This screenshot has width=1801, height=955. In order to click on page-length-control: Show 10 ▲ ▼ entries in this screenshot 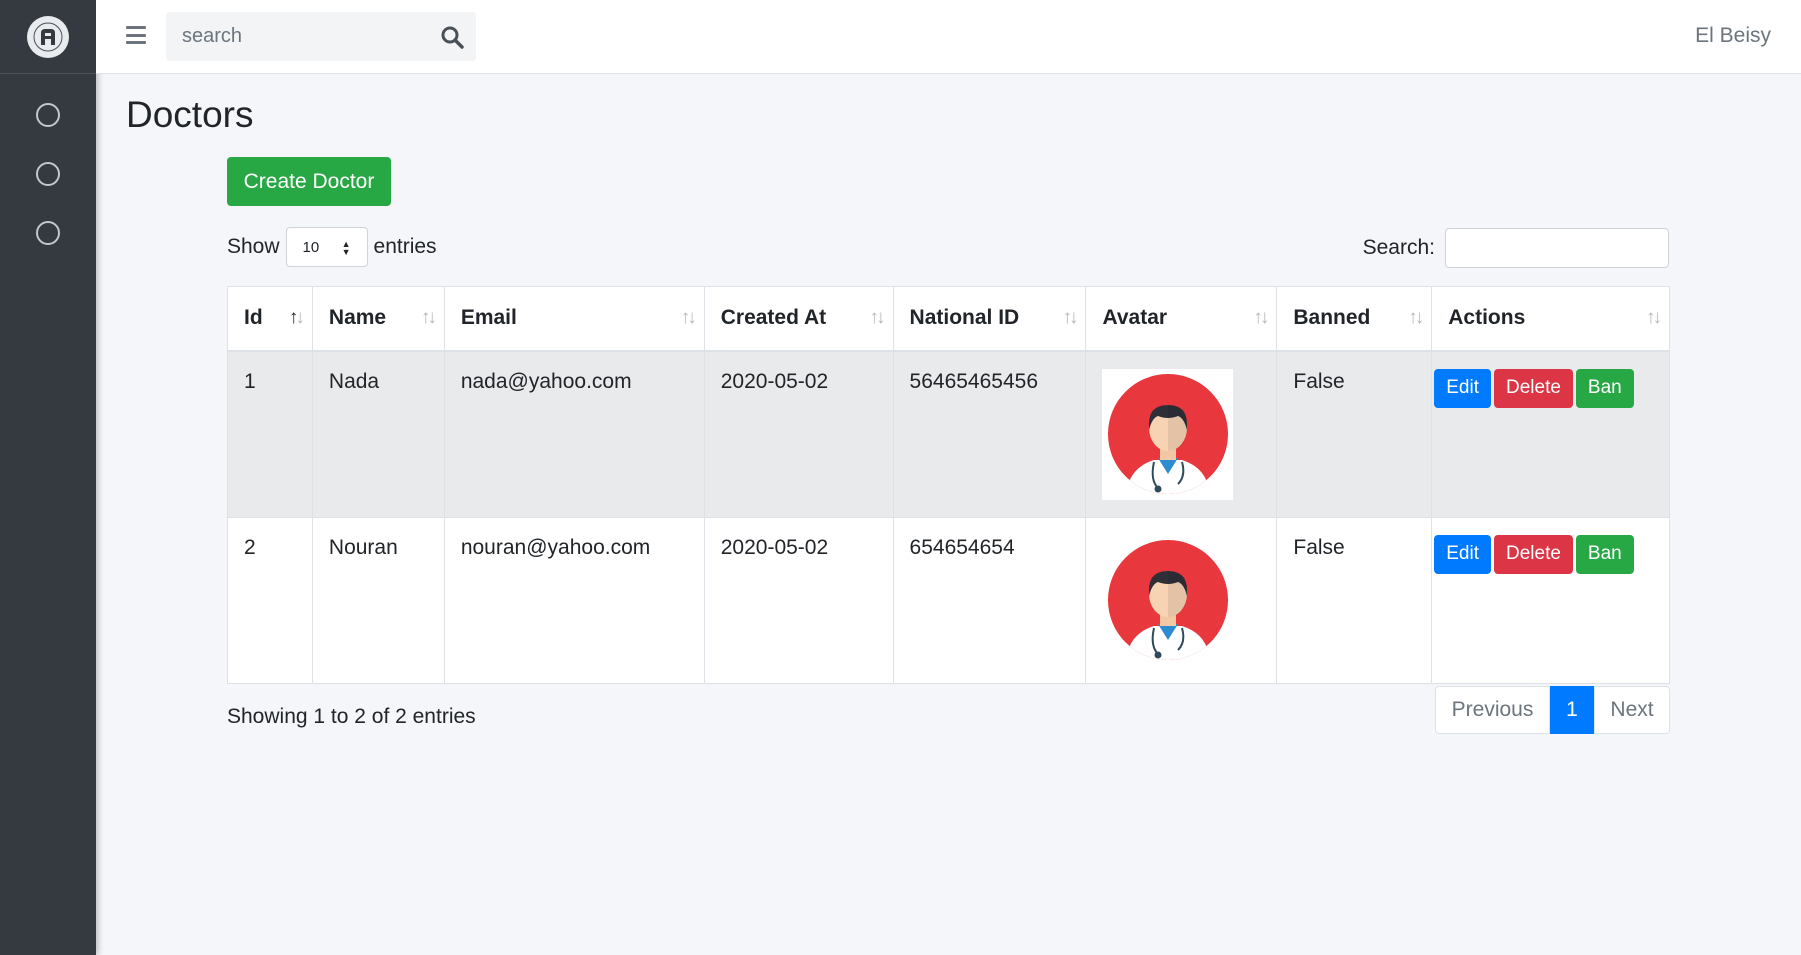, I will do `click(332, 247)`.